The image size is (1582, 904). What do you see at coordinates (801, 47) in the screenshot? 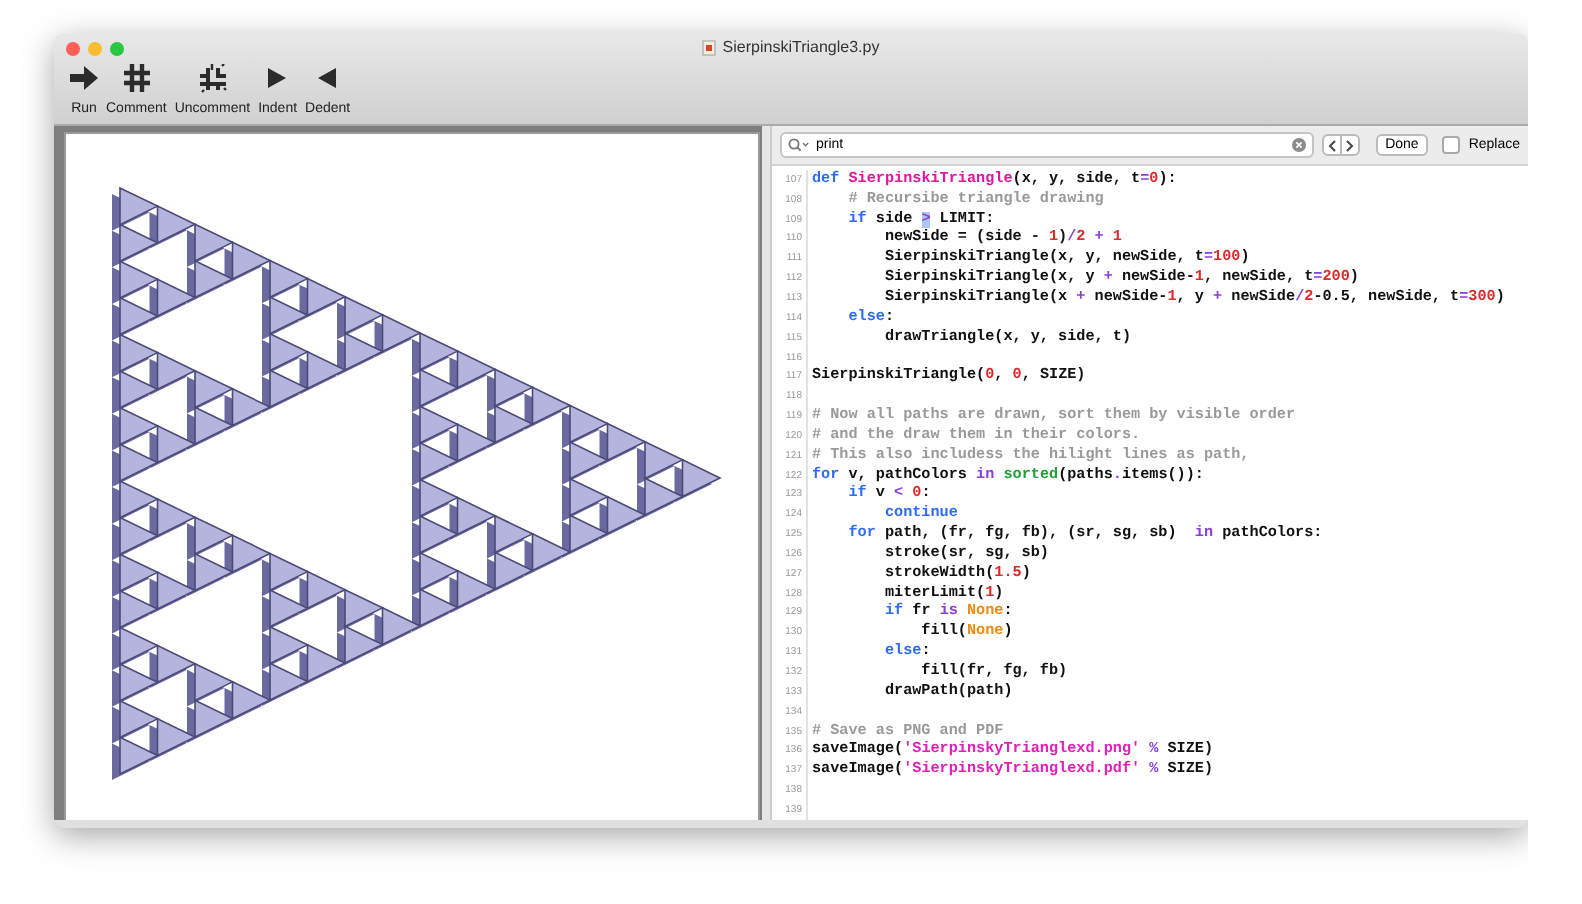
I see `window-title: SierpinskiTriangle3.py` at bounding box center [801, 47].